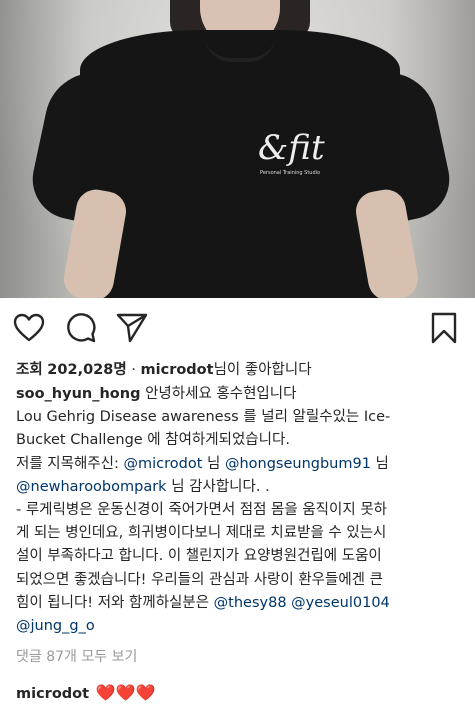  What do you see at coordinates (153, 440) in the screenshot?
I see `caption-line-3: Bucket Challenge 에 참여하게되었습니다.` at bounding box center [153, 440].